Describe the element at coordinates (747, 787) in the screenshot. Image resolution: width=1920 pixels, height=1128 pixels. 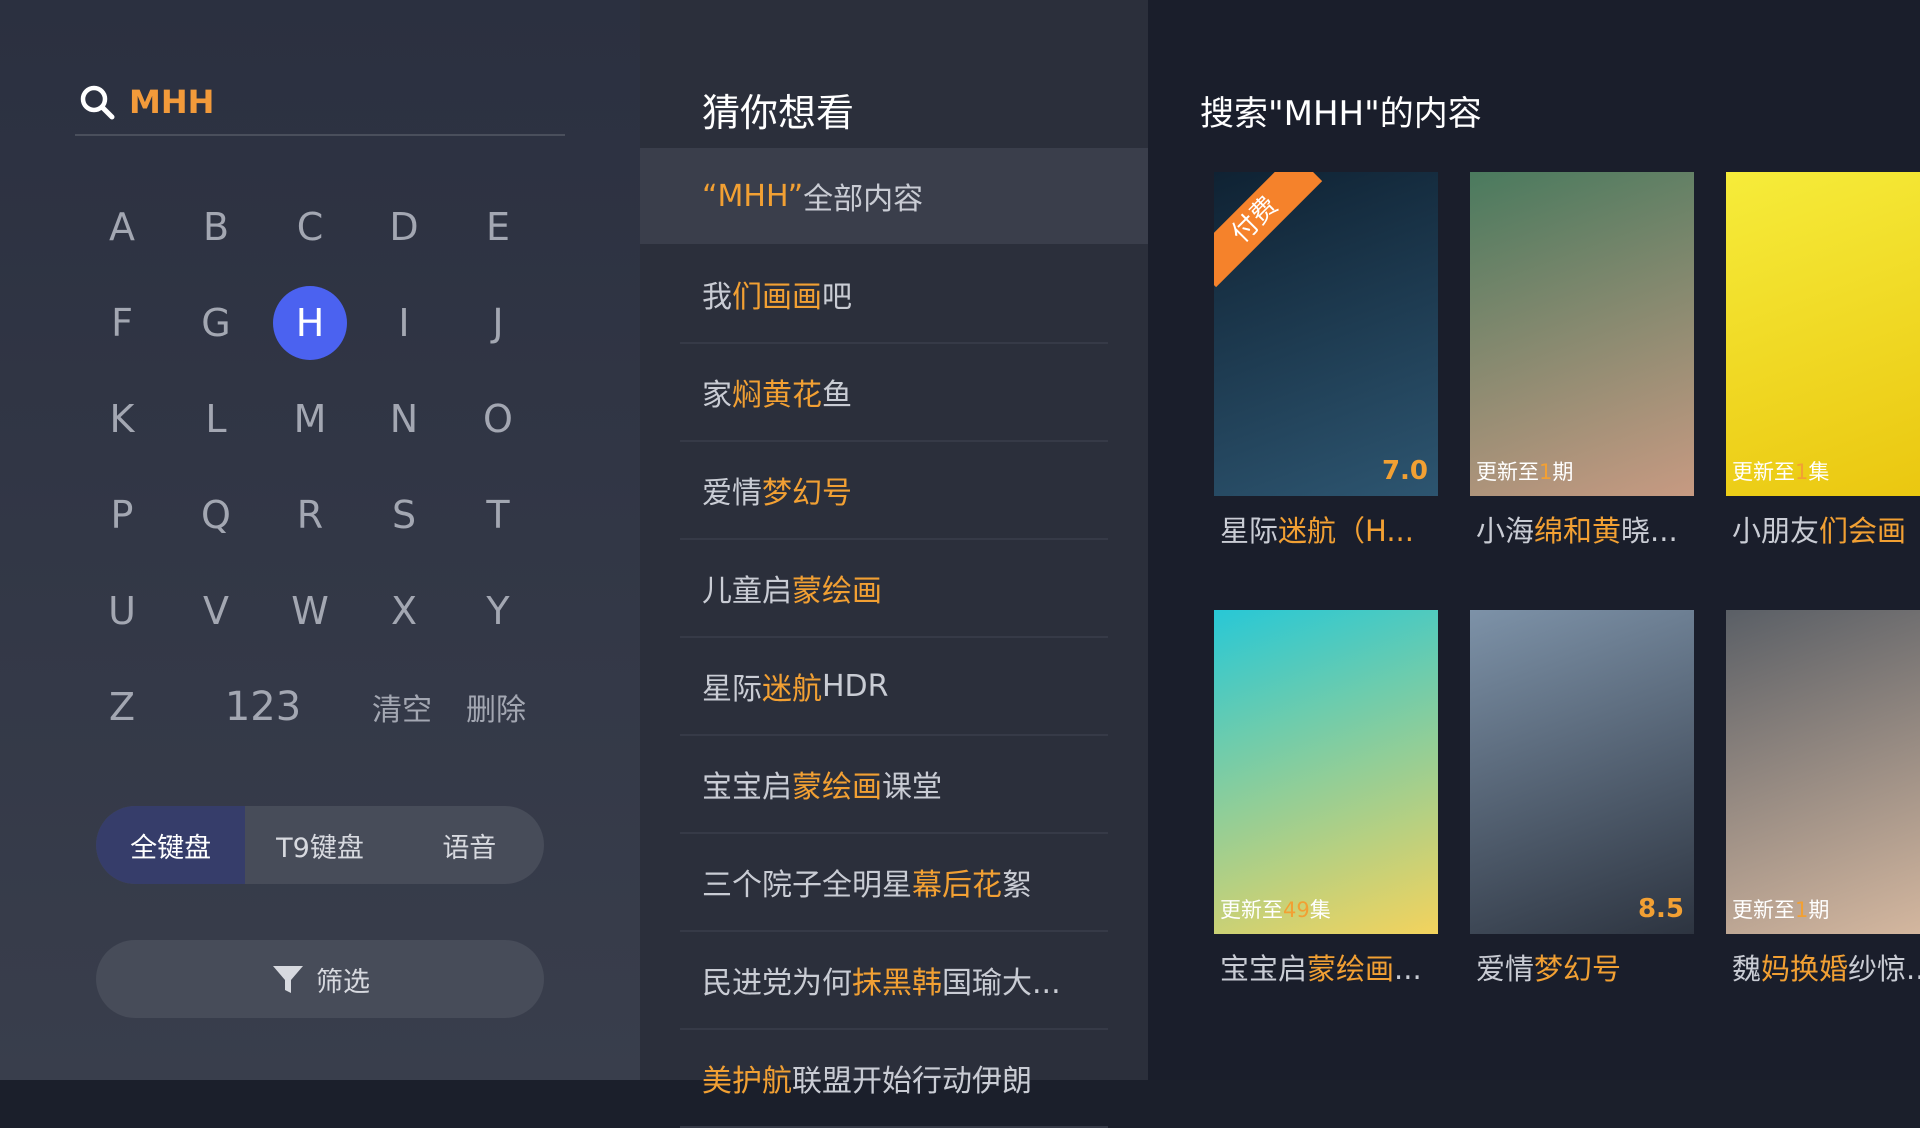
I see `suggestion-text: 宝宝启` at that location.